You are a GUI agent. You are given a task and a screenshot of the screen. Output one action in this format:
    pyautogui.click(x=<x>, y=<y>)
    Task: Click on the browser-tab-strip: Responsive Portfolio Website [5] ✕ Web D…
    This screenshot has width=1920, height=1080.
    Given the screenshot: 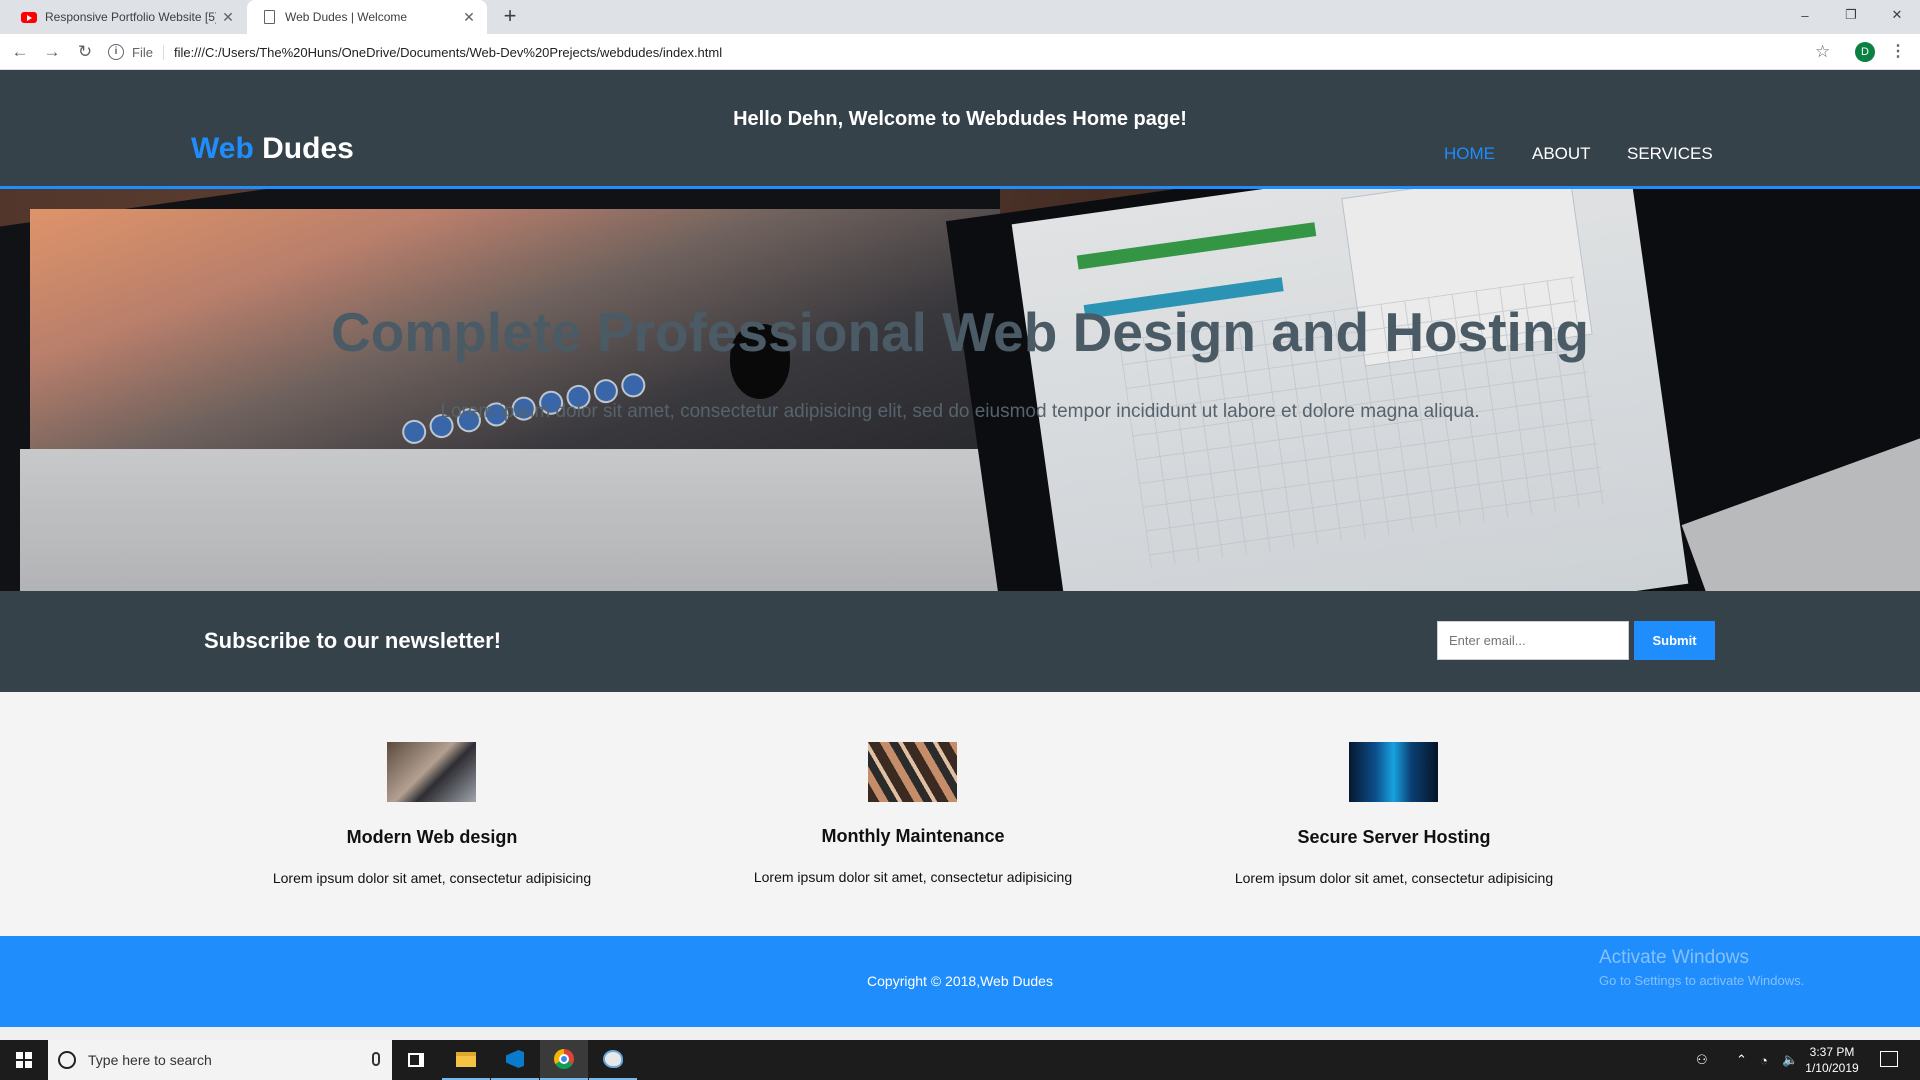 What is the action you would take?
    pyautogui.click(x=960, y=17)
    